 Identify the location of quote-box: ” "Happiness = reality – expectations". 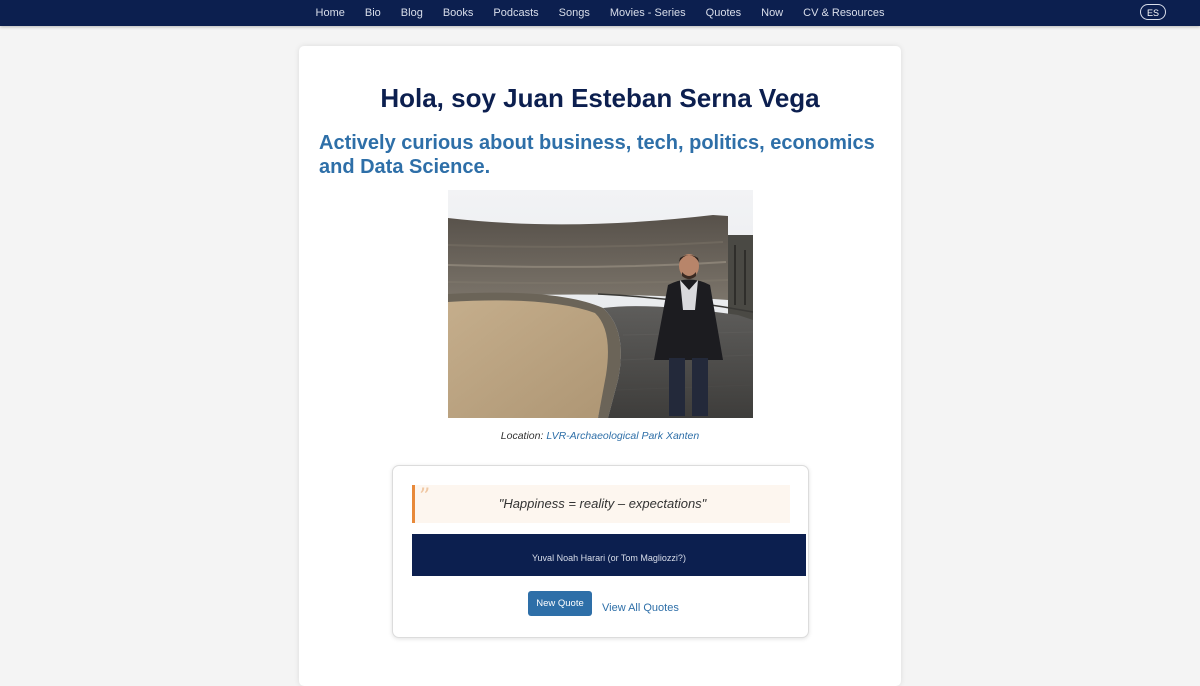
(601, 504).